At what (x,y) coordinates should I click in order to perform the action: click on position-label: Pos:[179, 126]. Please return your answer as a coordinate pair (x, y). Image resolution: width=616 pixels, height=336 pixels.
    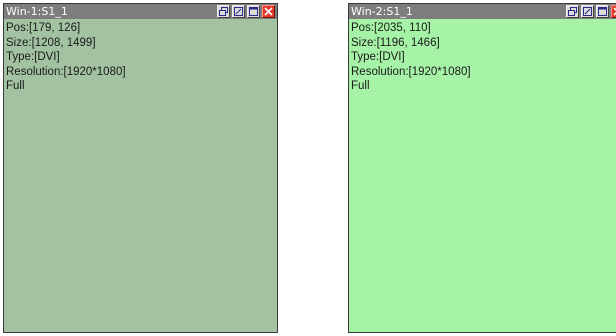
    Looking at the image, I should click on (43, 28).